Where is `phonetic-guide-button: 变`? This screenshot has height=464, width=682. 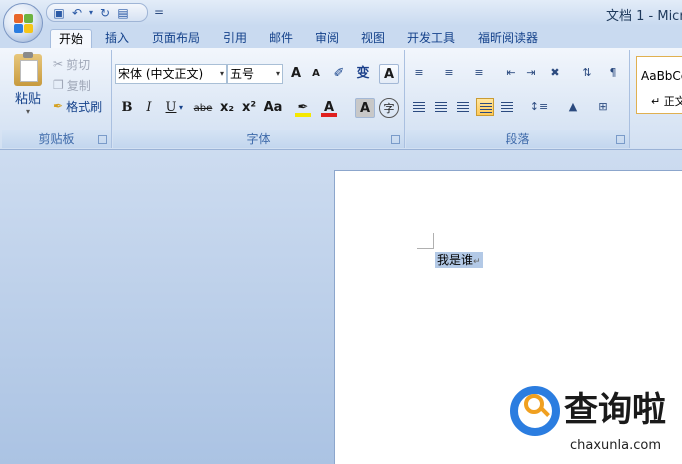
phonetic-guide-button: 变 is located at coordinates (363, 74).